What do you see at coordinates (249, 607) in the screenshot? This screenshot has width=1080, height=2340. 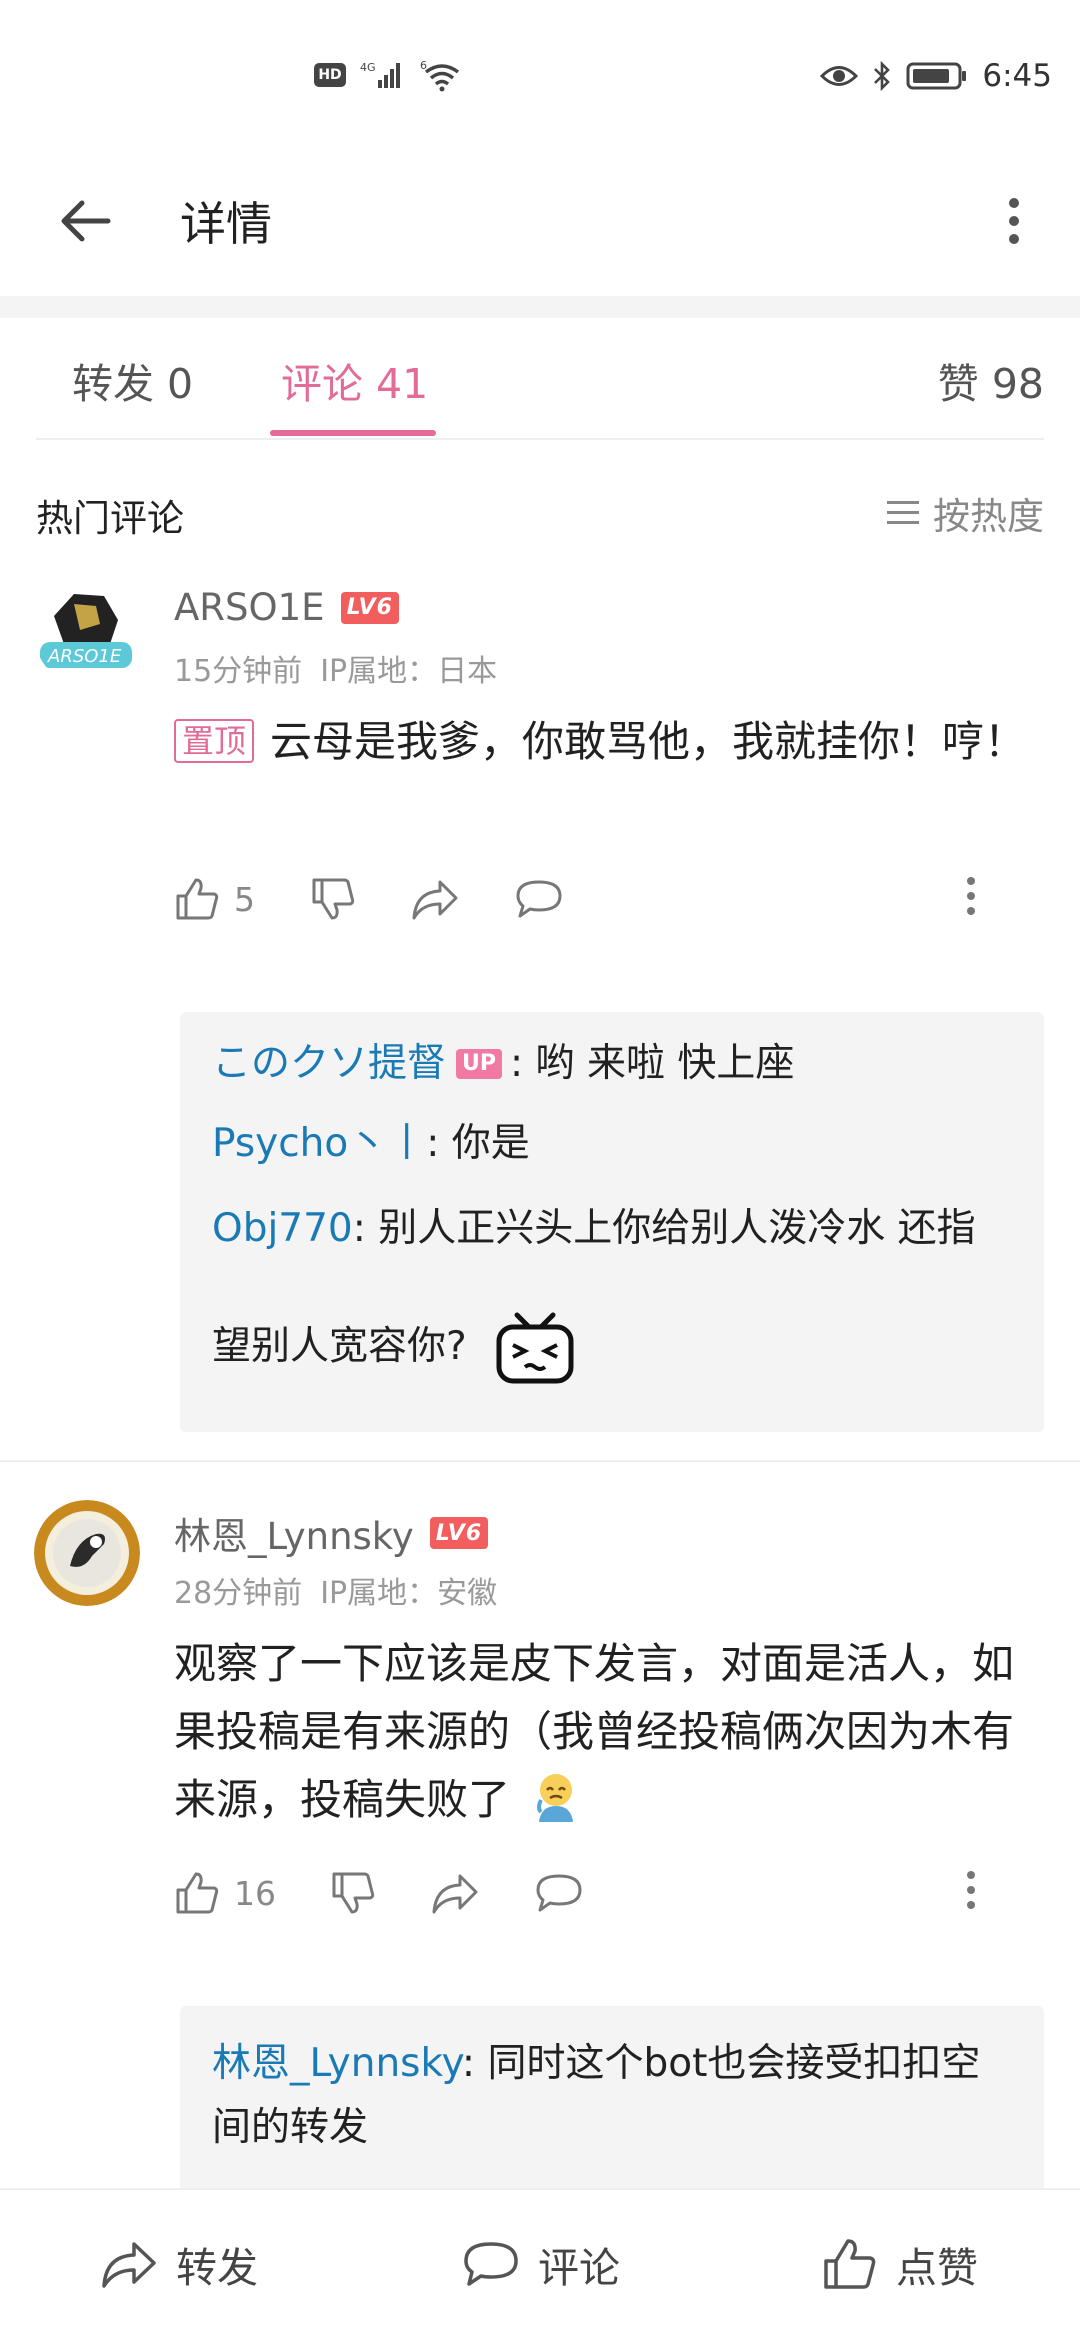 I see `username: ARSO1E` at bounding box center [249, 607].